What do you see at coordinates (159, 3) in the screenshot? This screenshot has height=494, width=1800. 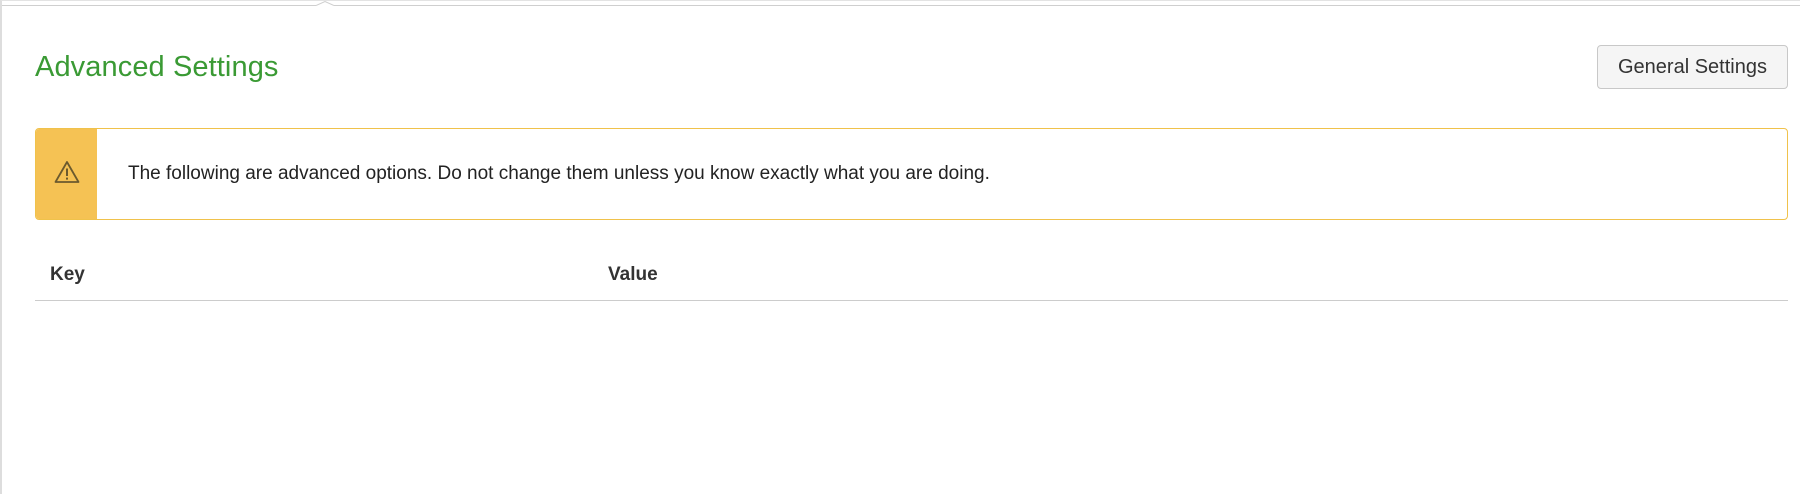 I see `tab-border-left` at bounding box center [159, 3].